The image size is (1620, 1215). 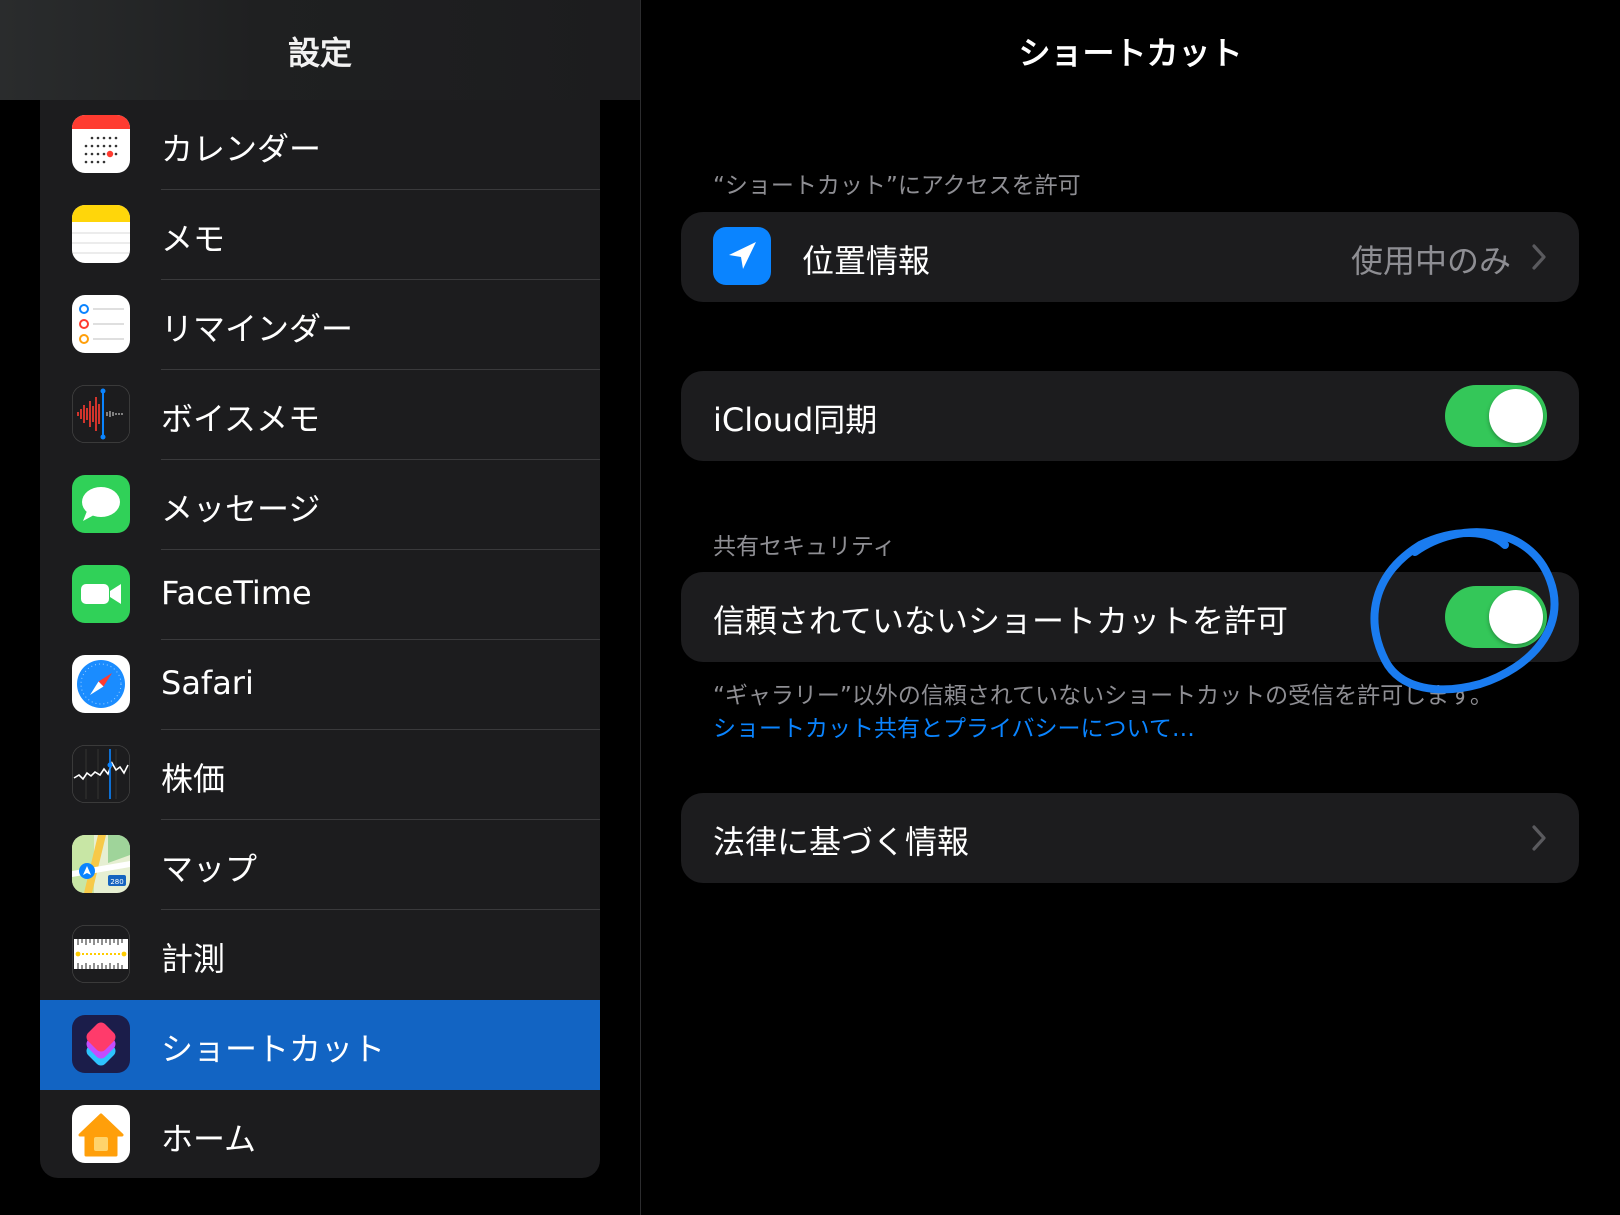 What do you see at coordinates (1001, 621) in the screenshot?
I see `untrusted-shortcuts-label: 信頼されていないショートカットを許可` at bounding box center [1001, 621].